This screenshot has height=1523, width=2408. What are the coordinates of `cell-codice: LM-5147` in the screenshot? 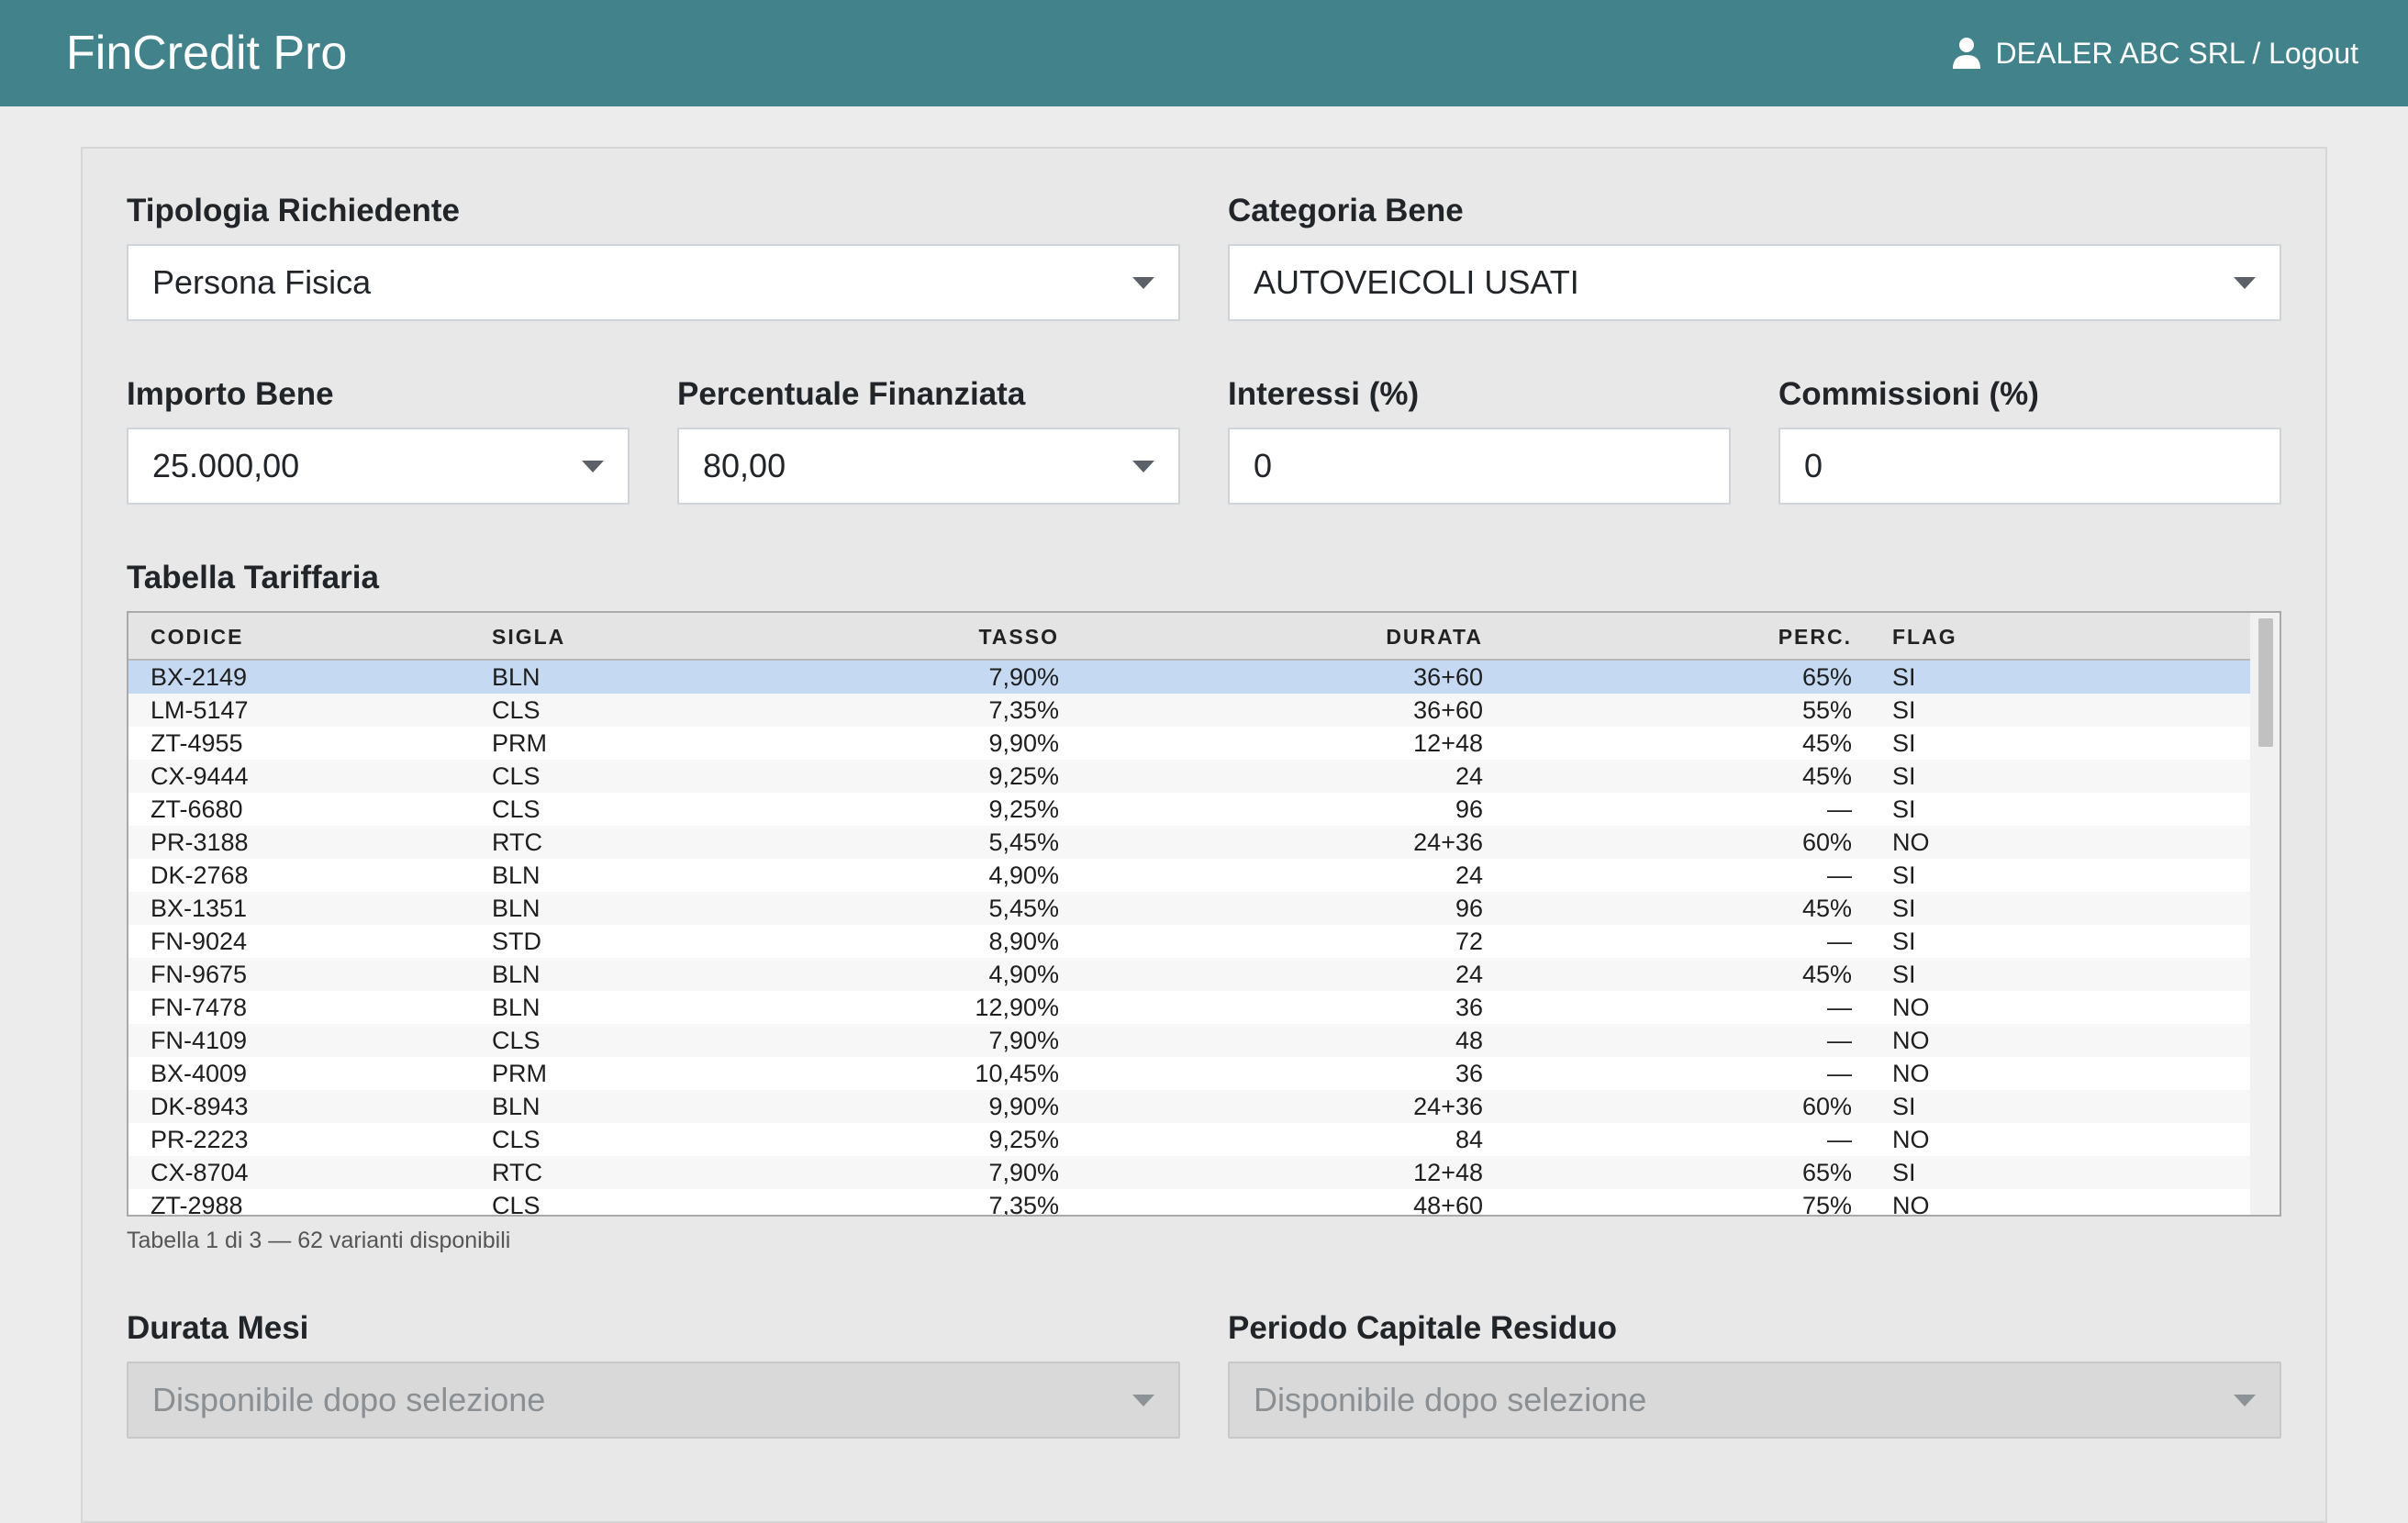 It's located at (199, 710).